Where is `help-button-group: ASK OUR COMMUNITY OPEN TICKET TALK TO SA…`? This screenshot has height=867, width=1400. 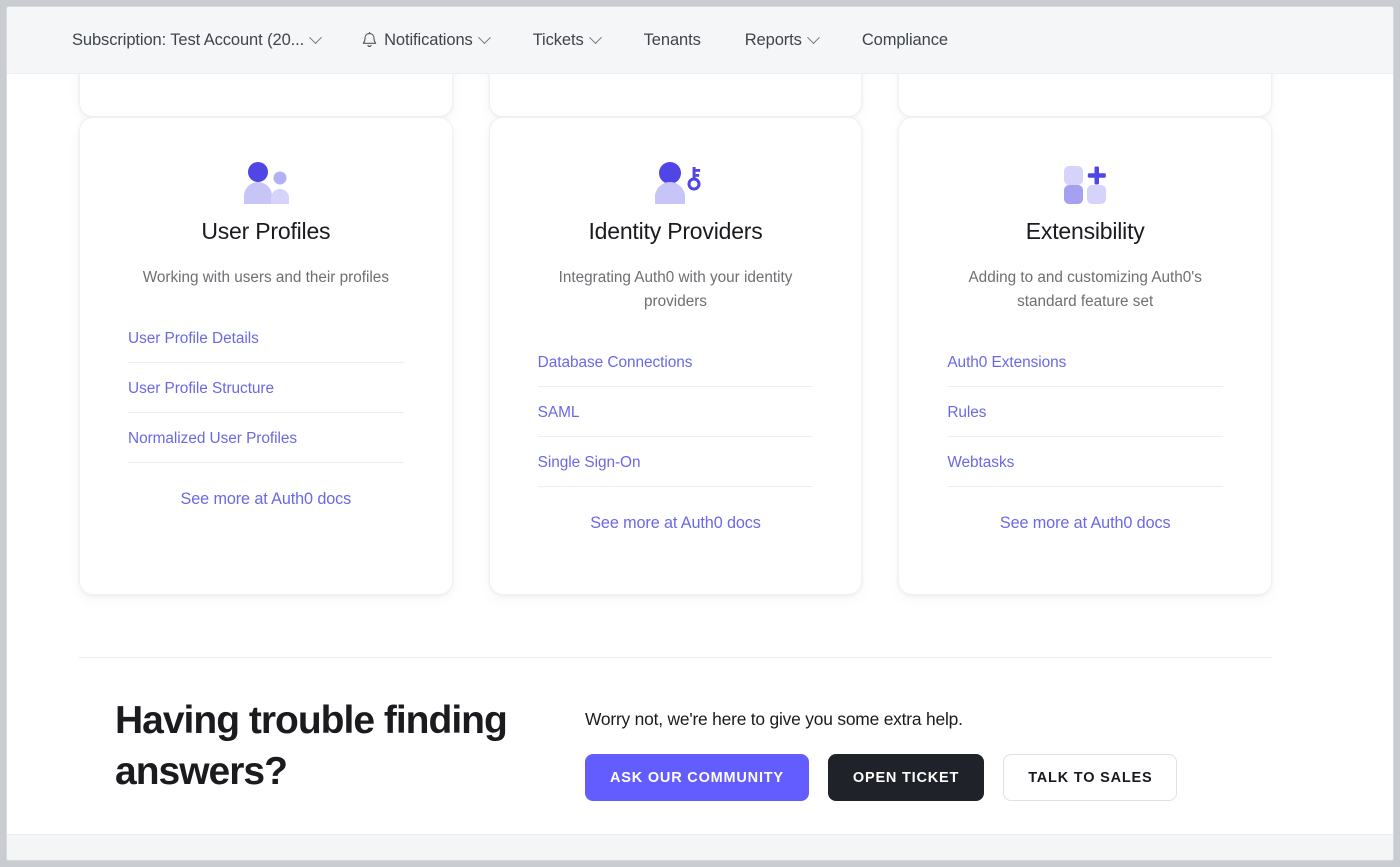 help-button-group: ASK OUR COMMUNITY OPEN TICKET TALK TO SA… is located at coordinates (881, 777).